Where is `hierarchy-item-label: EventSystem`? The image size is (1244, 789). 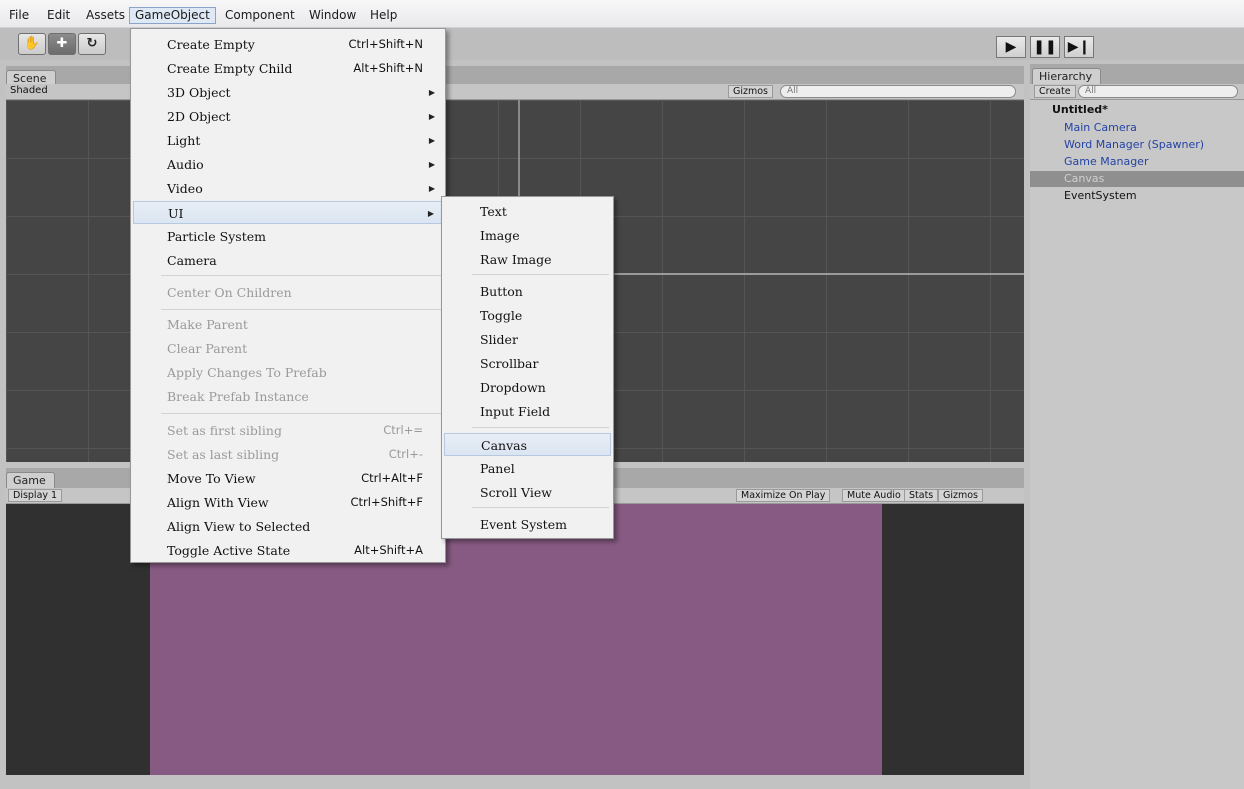
hierarchy-item-label: EventSystem is located at coordinates (1100, 195).